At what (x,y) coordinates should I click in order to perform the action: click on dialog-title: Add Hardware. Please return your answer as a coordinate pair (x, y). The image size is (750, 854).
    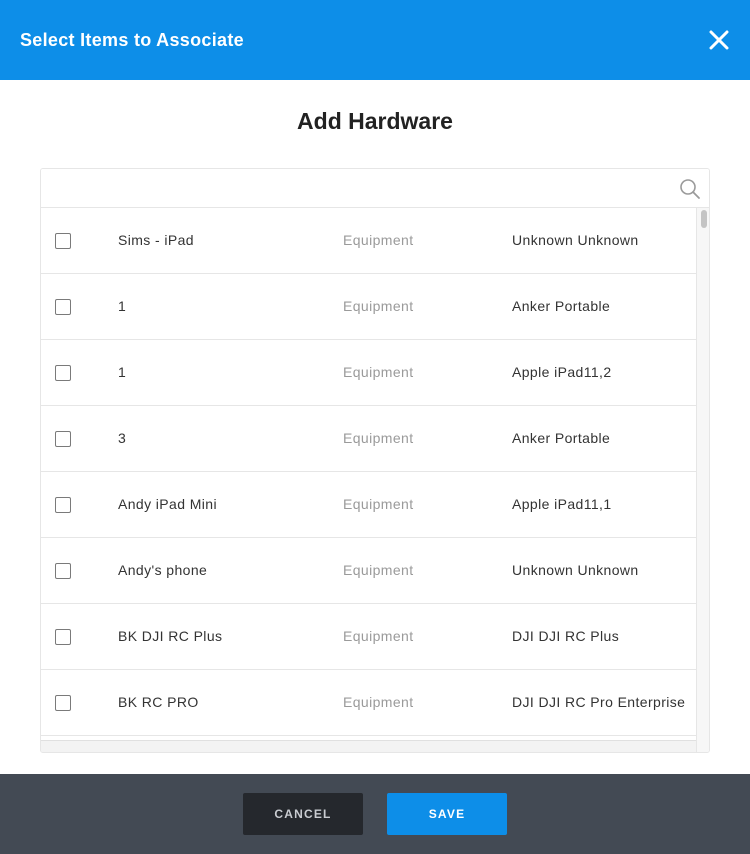
    Looking at the image, I should click on (375, 121).